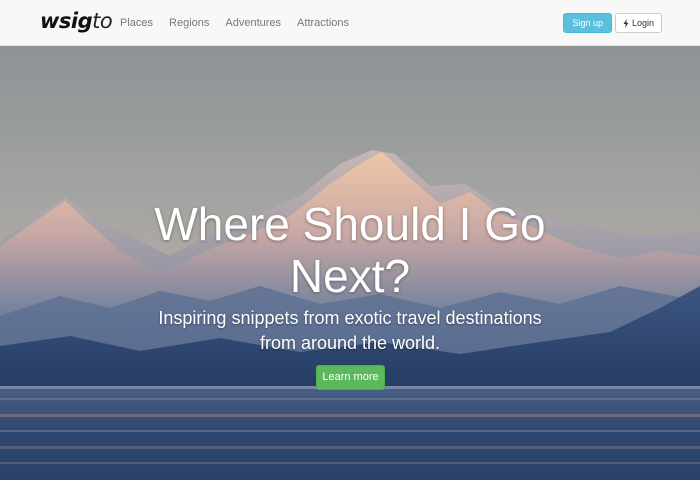  Describe the element at coordinates (189, 23) in the screenshot. I see `nav-link-regions: Regions` at that location.